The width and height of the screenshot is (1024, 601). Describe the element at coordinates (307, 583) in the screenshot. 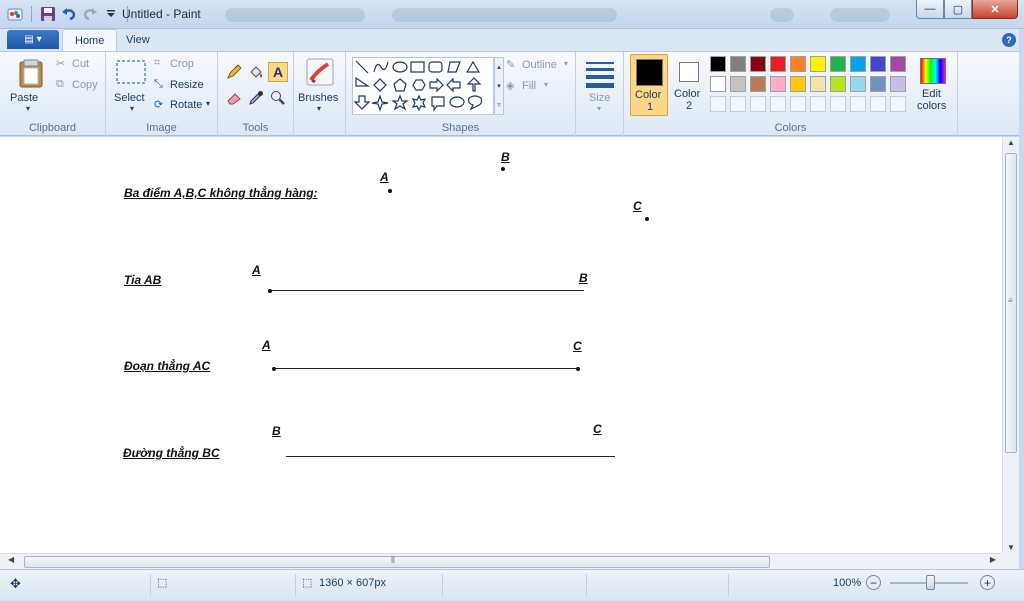

I see `canvas-size-icon: ⬚` at that location.